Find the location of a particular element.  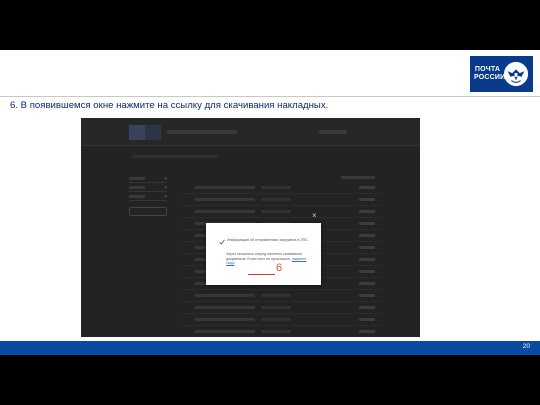

screenshot-header is located at coordinates (250, 132).